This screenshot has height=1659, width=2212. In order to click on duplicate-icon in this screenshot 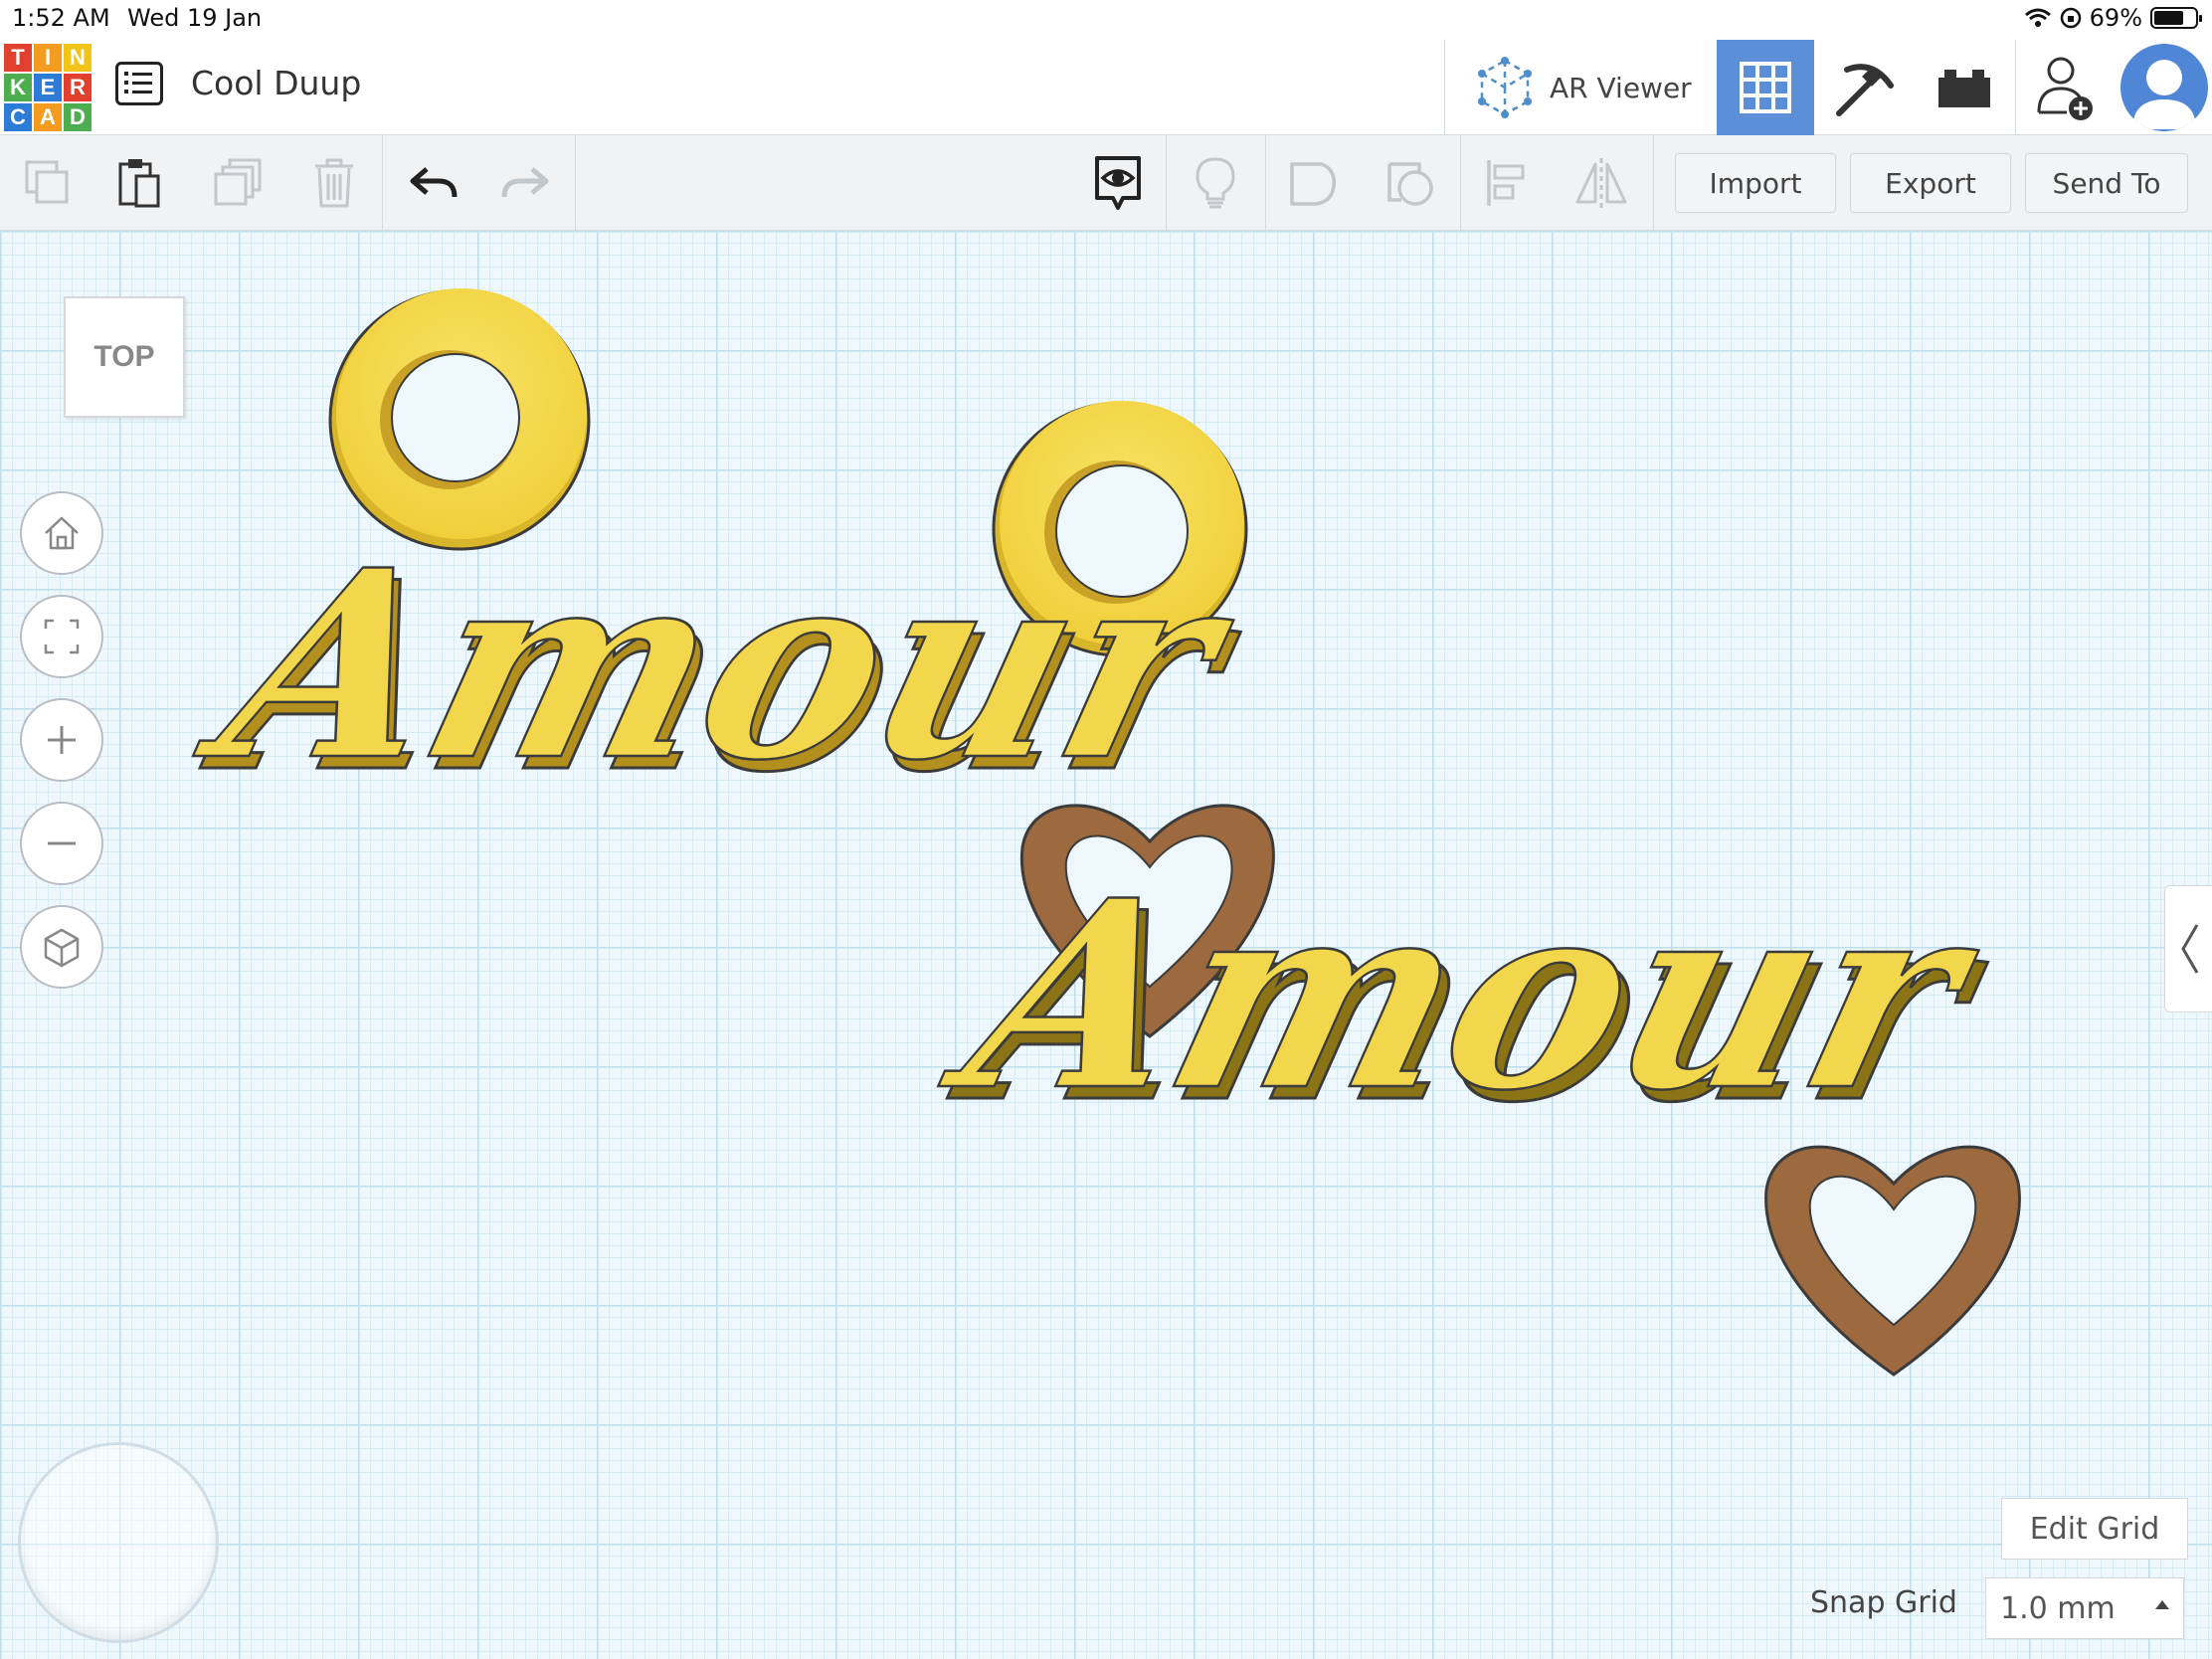, I will do `click(238, 182)`.